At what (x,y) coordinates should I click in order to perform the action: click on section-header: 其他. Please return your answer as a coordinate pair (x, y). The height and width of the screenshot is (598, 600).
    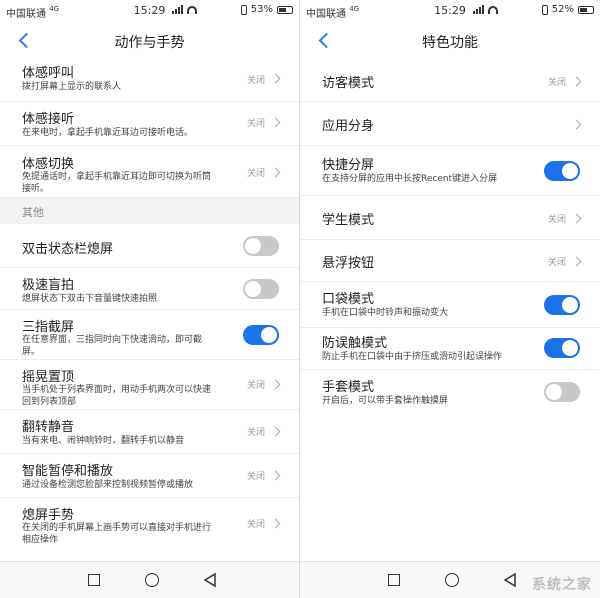
    Looking at the image, I should click on (149, 211).